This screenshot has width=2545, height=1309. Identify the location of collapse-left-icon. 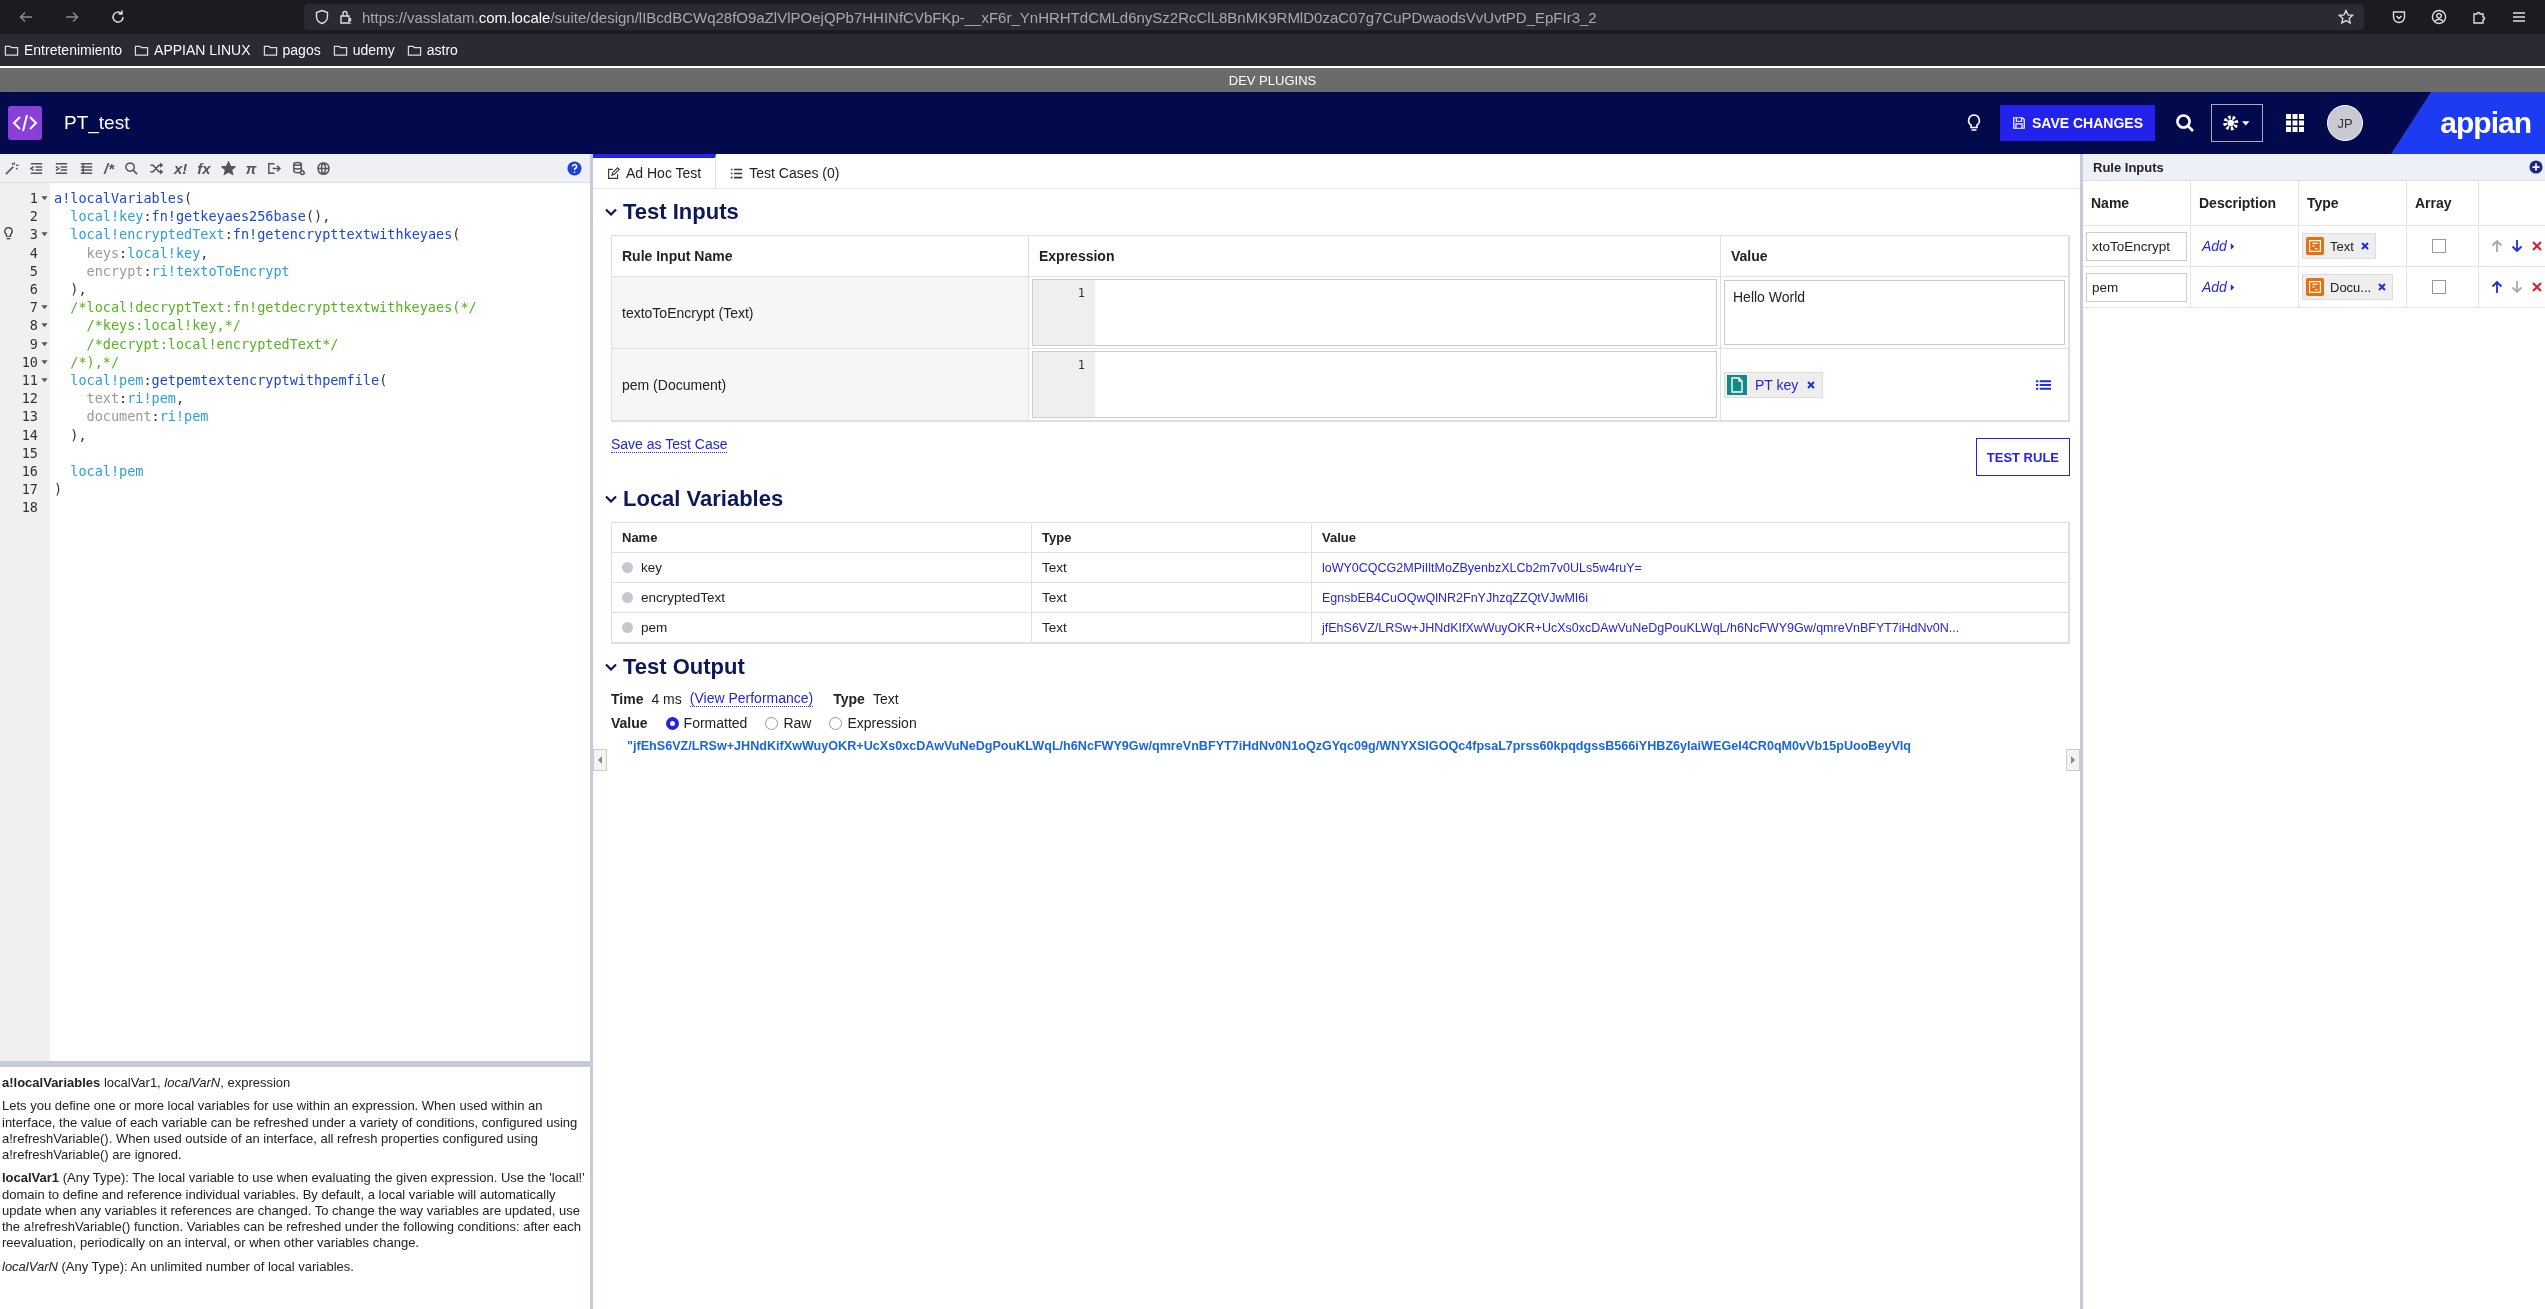
(600, 760).